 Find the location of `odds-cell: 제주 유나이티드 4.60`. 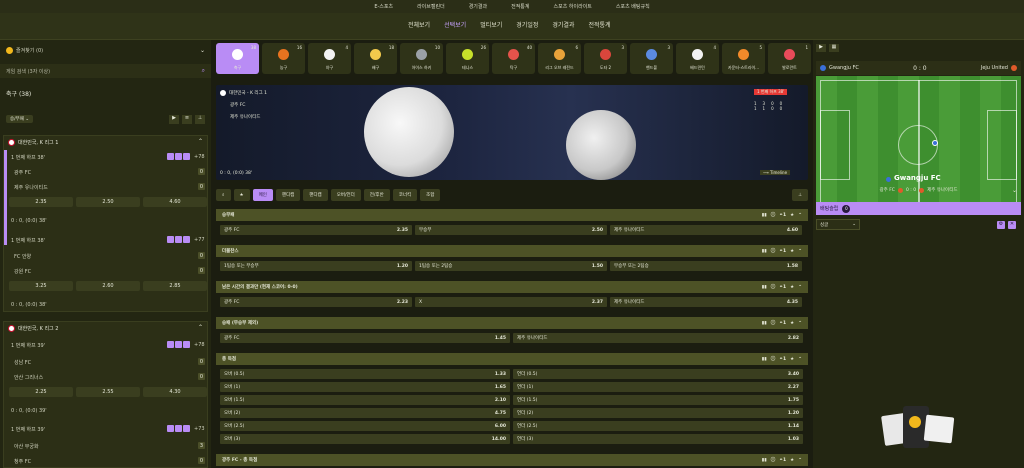

odds-cell: 제주 유나이티드 4.60 is located at coordinates (706, 230).